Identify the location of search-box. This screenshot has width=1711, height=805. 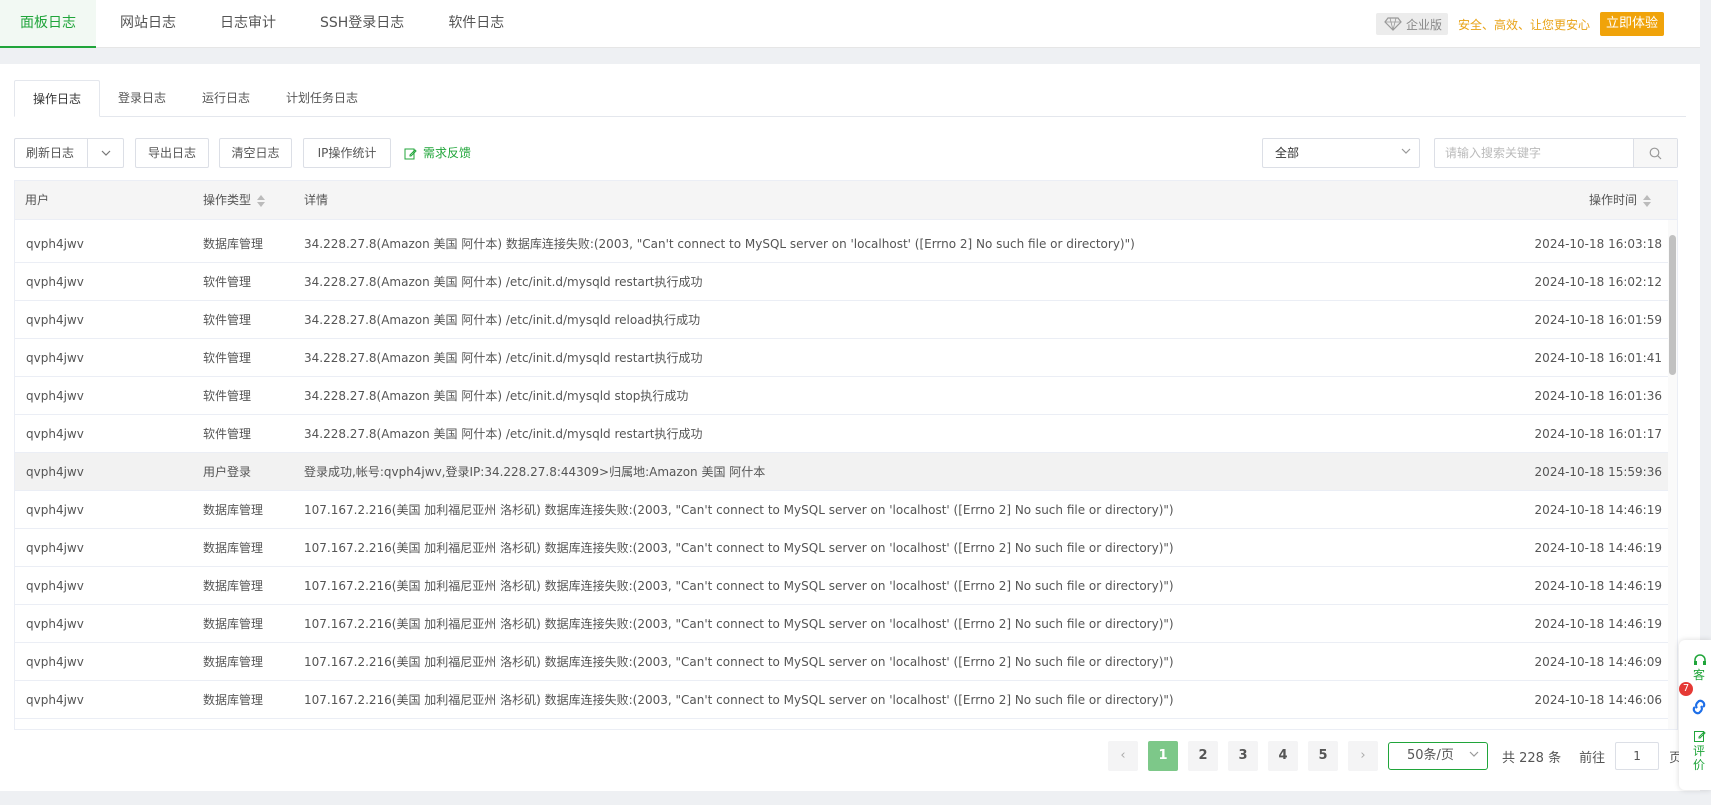
(1556, 153).